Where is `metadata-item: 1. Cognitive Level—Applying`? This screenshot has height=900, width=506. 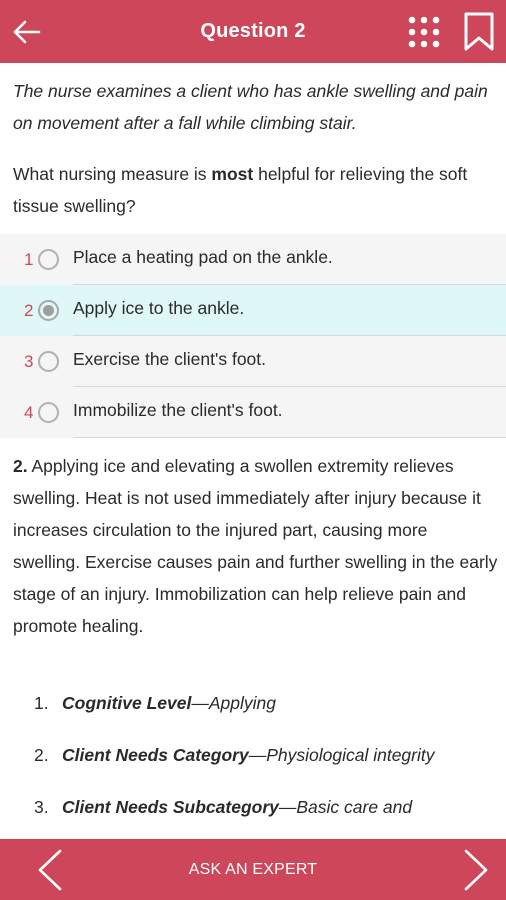
metadata-item: 1. Cognitive Level—Applying is located at coordinates (269, 719).